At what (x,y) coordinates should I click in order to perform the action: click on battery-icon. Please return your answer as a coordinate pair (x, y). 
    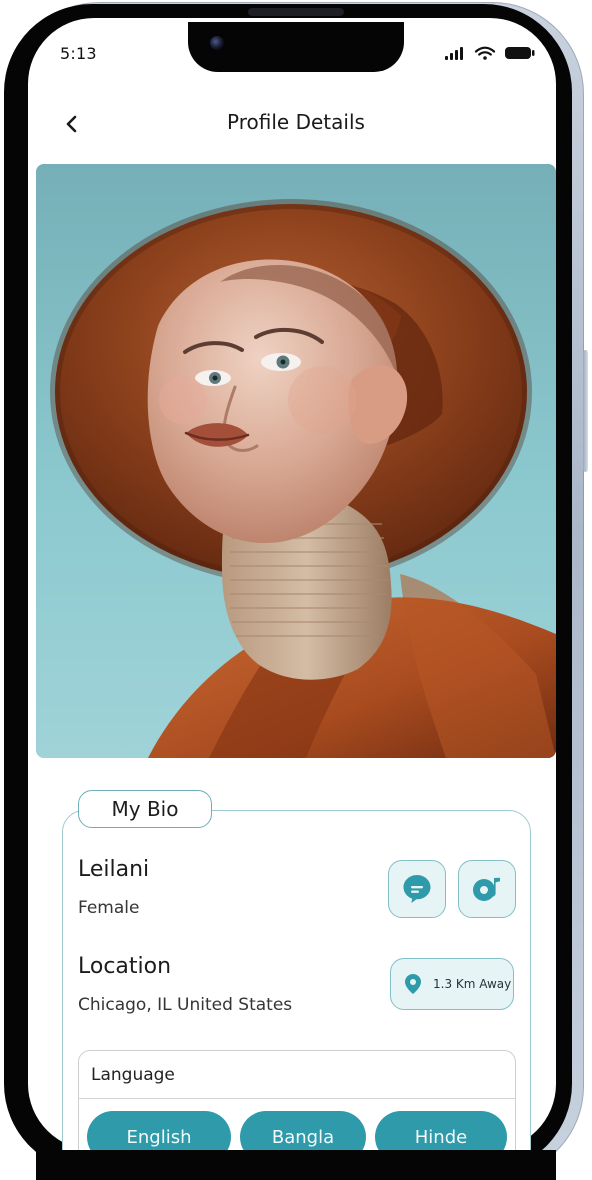
    Looking at the image, I should click on (520, 53).